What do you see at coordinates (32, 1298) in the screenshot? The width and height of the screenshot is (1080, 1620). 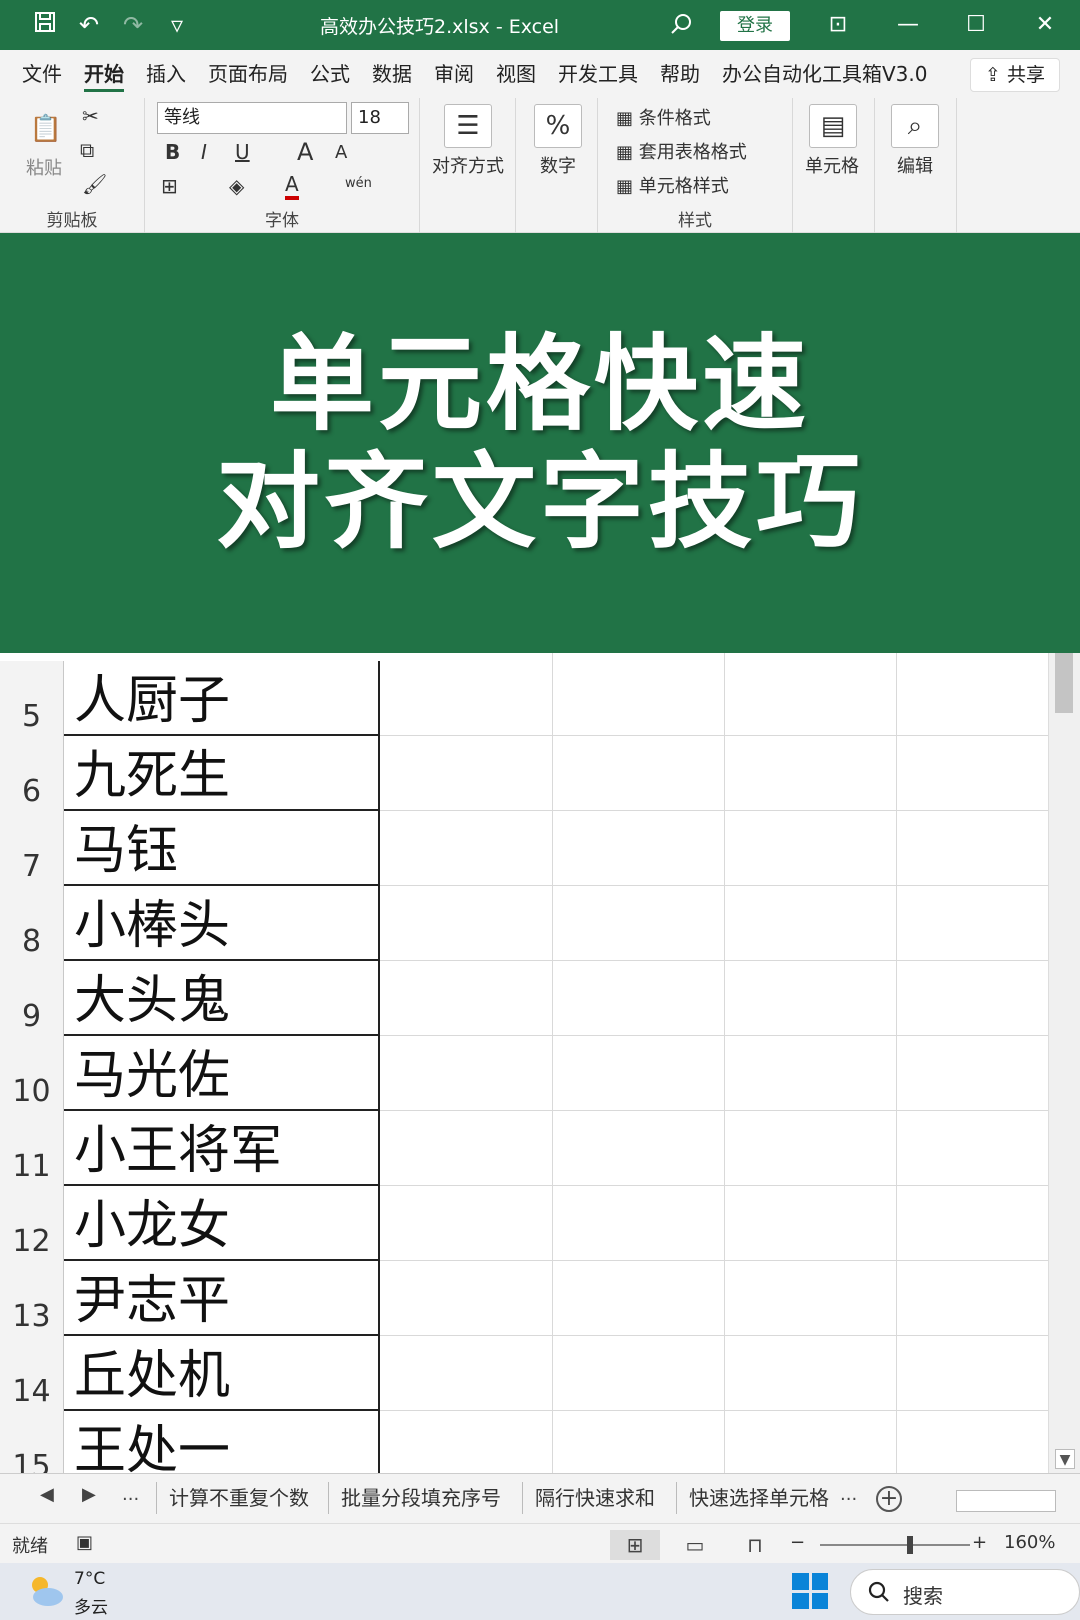 I see `row-header: 13` at bounding box center [32, 1298].